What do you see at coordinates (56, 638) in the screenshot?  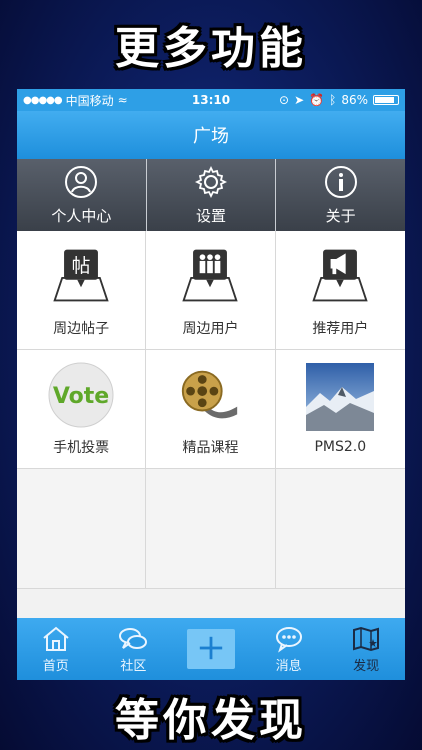 I see `home-icon` at bounding box center [56, 638].